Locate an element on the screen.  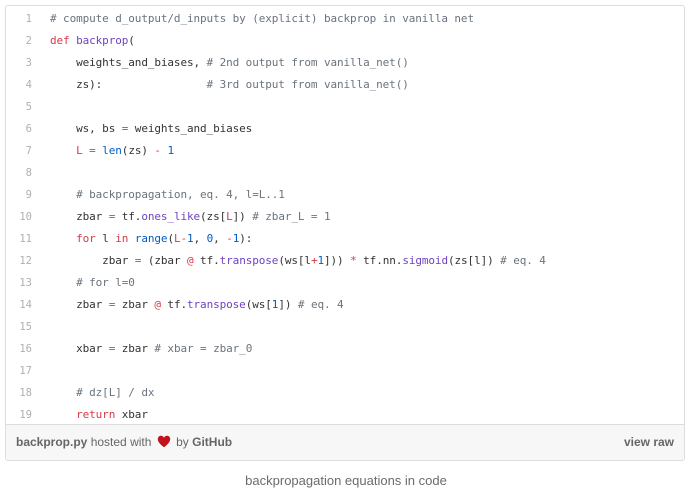
gist-footer-left: backprop.py hosted with by GitHub is located at coordinates (124, 442).